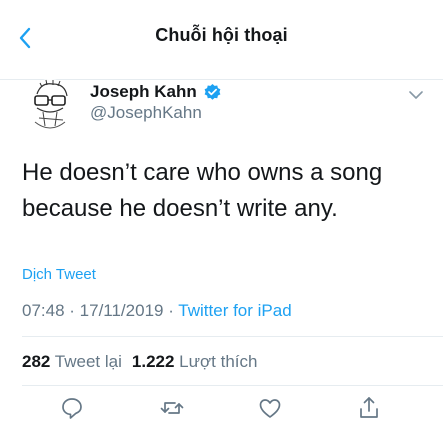 This screenshot has width=443, height=439. I want to click on retweet-label: Tweet lại, so click(88, 361).